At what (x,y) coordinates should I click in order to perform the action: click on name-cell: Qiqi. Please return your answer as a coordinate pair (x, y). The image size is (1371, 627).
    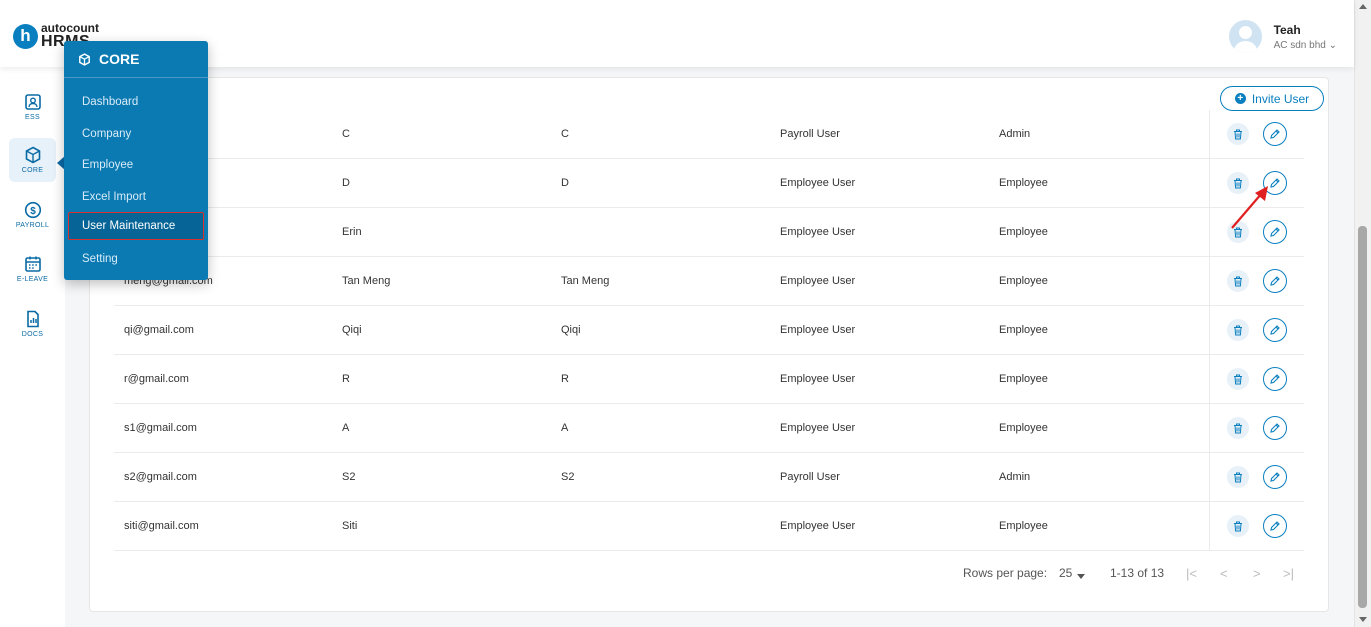
    Looking at the image, I should click on (352, 330).